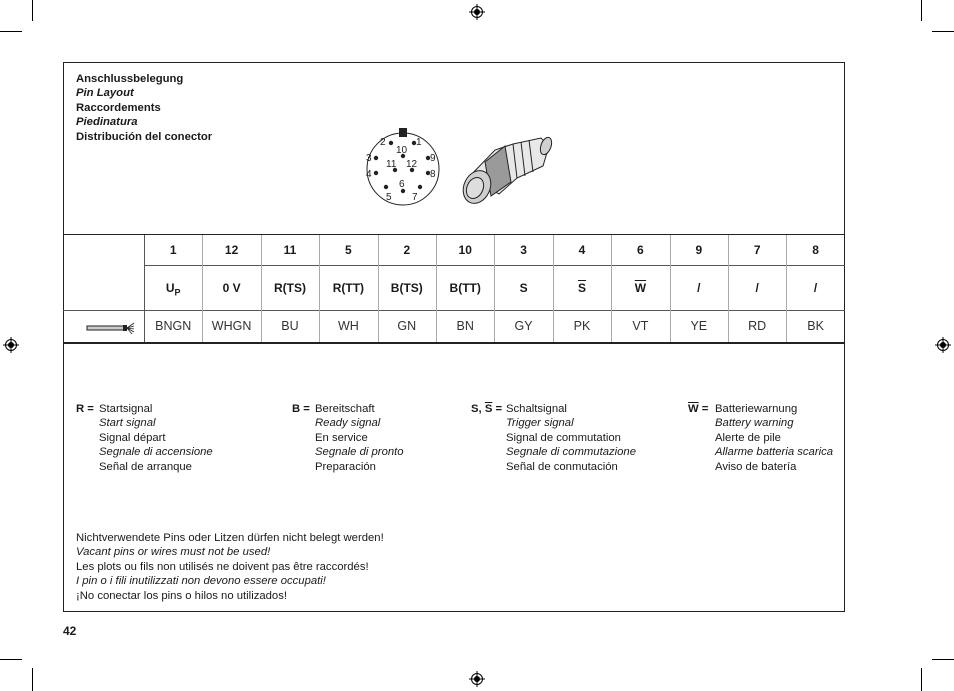 The width and height of the screenshot is (954, 691). Describe the element at coordinates (348, 250) in the screenshot. I see `pin-number-cell: 5` at that location.